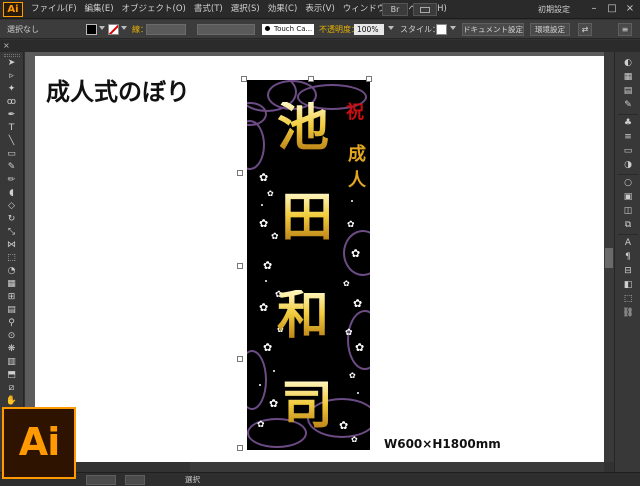 The height and width of the screenshot is (486, 640). What do you see at coordinates (628, 91) in the screenshot?
I see `swatches-panel-icon: ▤` at bounding box center [628, 91].